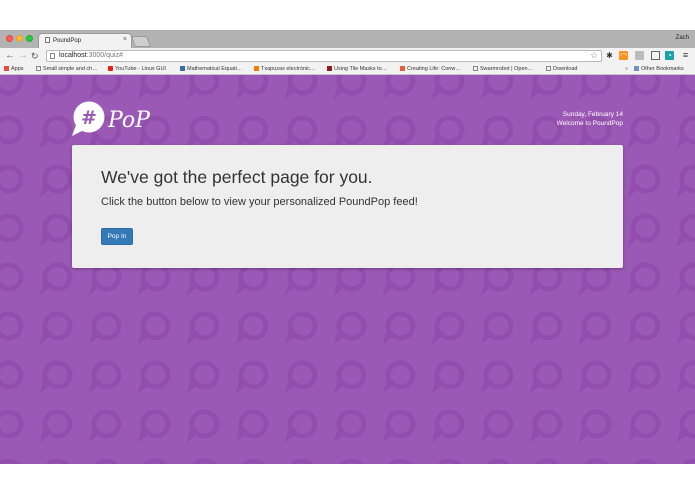 The width and height of the screenshot is (695, 494). What do you see at coordinates (639, 55) in the screenshot?
I see `extension-icon` at bounding box center [639, 55].